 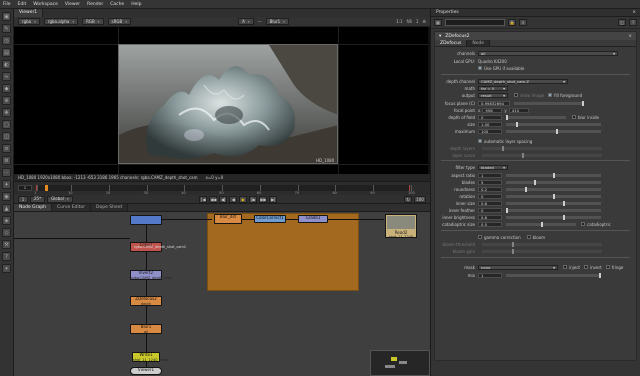 What do you see at coordinates (490, 124) in the screenshot?
I see `size-field: 1.00` at bounding box center [490, 124].